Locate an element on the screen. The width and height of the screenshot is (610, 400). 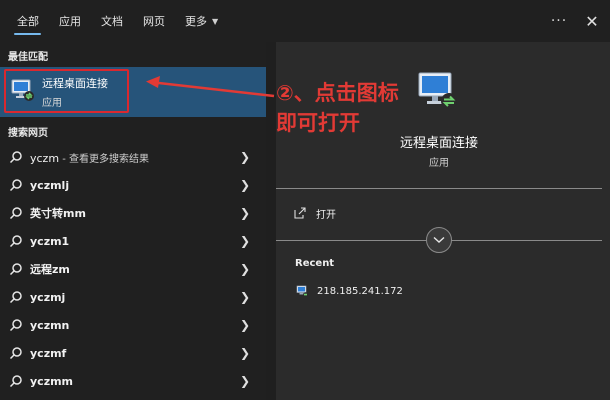
list-item: yczmn ❯ is located at coordinates (133, 325).